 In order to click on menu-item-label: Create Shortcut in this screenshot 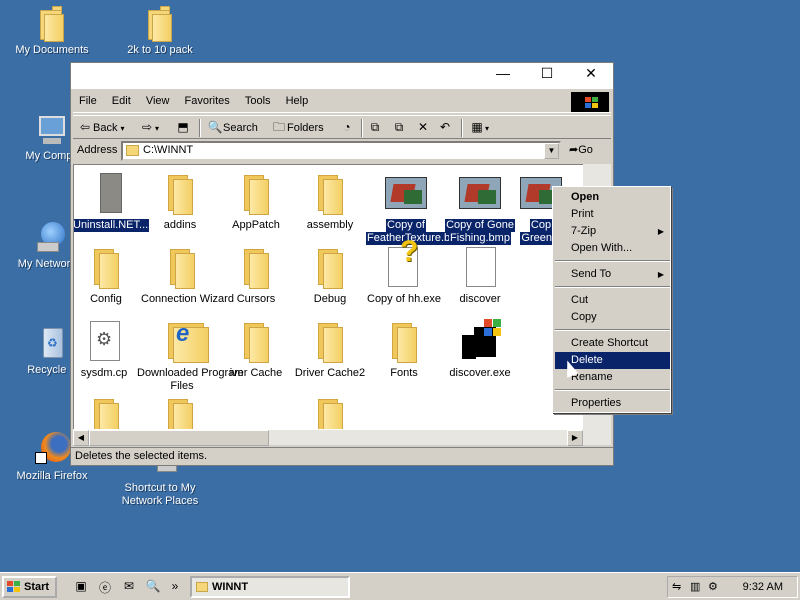, I will do `click(610, 343)`.